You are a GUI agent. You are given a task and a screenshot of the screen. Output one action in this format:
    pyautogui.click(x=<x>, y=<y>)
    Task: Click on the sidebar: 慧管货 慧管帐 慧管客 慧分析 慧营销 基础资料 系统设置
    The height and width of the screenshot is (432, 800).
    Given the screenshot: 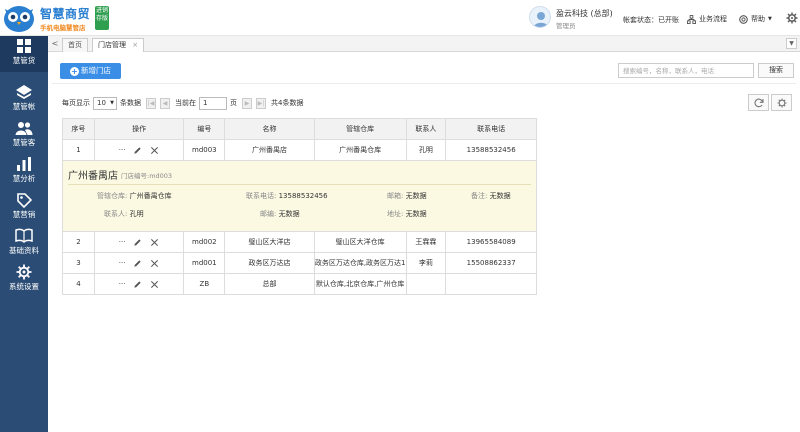 What is the action you would take?
    pyautogui.click(x=24, y=234)
    